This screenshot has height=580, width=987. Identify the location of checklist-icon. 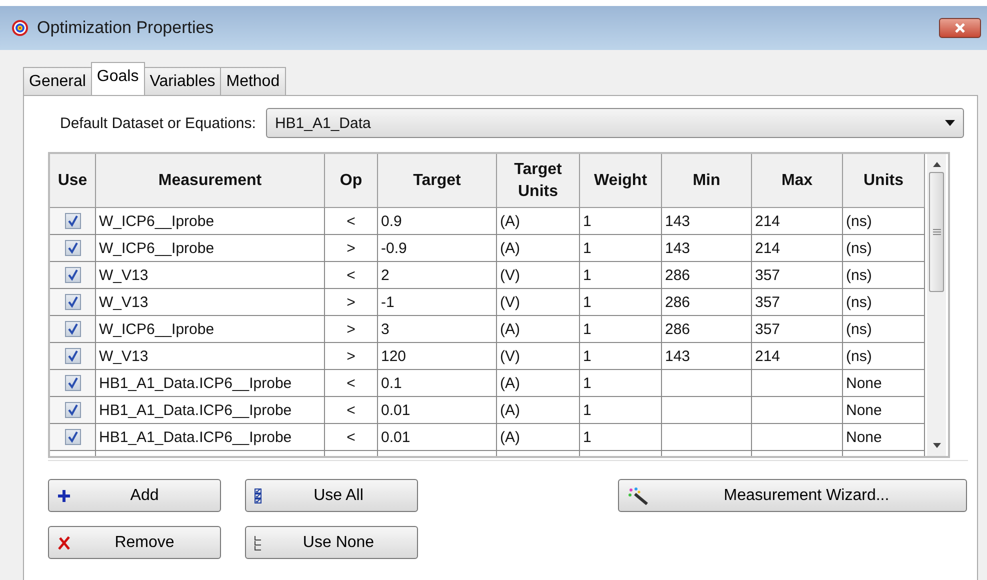
(258, 496).